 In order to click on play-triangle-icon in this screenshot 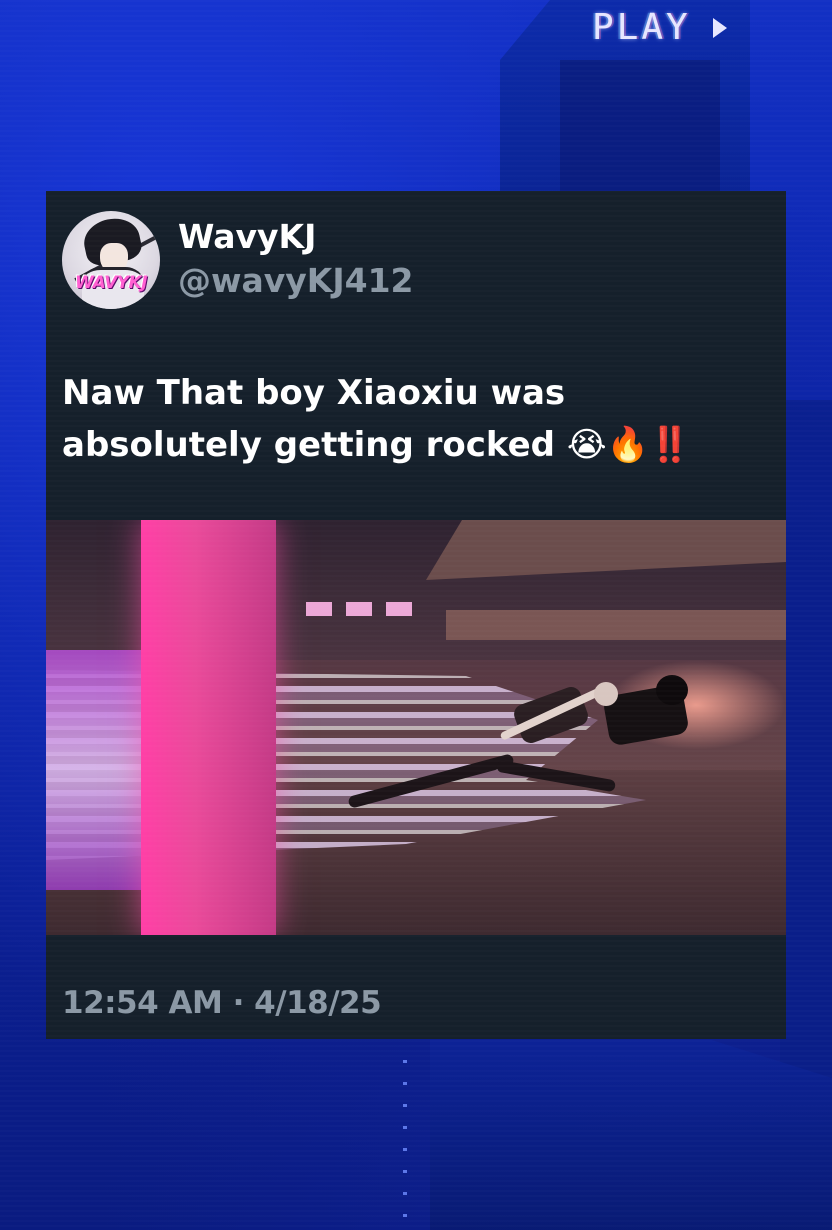, I will do `click(719, 27)`.